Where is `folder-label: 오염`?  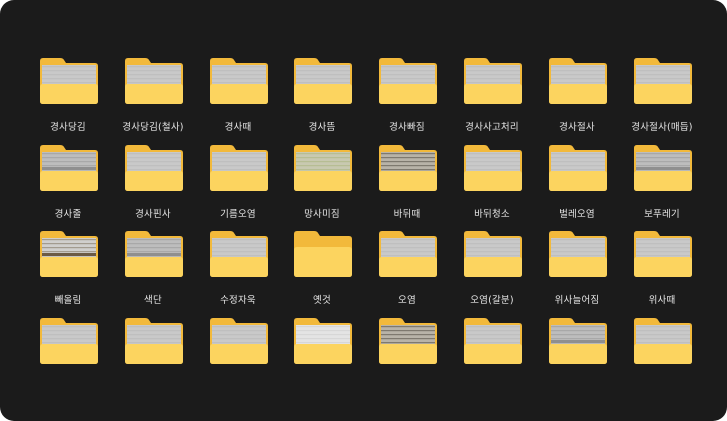 folder-label: 오염 is located at coordinates (407, 300).